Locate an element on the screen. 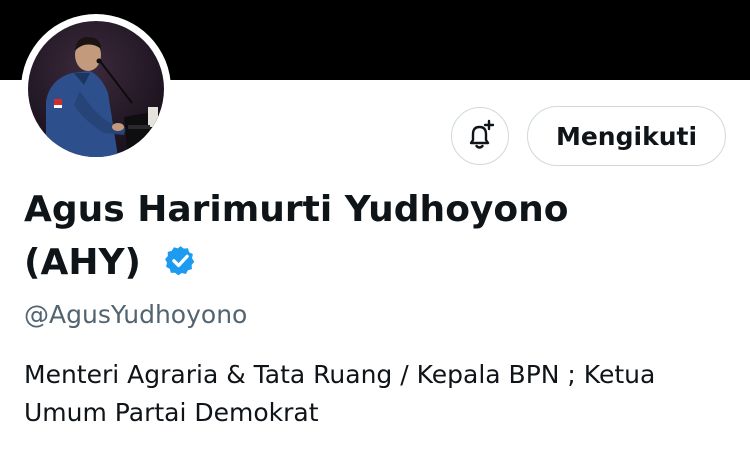  bell-plus-icon is located at coordinates (482, 134).